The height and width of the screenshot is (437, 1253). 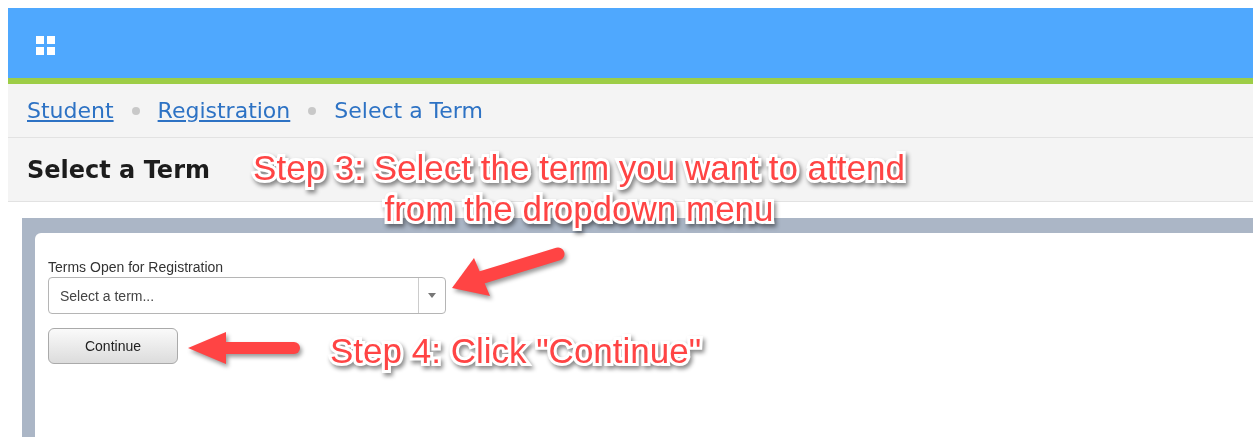 I want to click on step-annotation: Step 4: Click "Continue", so click(x=516, y=350).